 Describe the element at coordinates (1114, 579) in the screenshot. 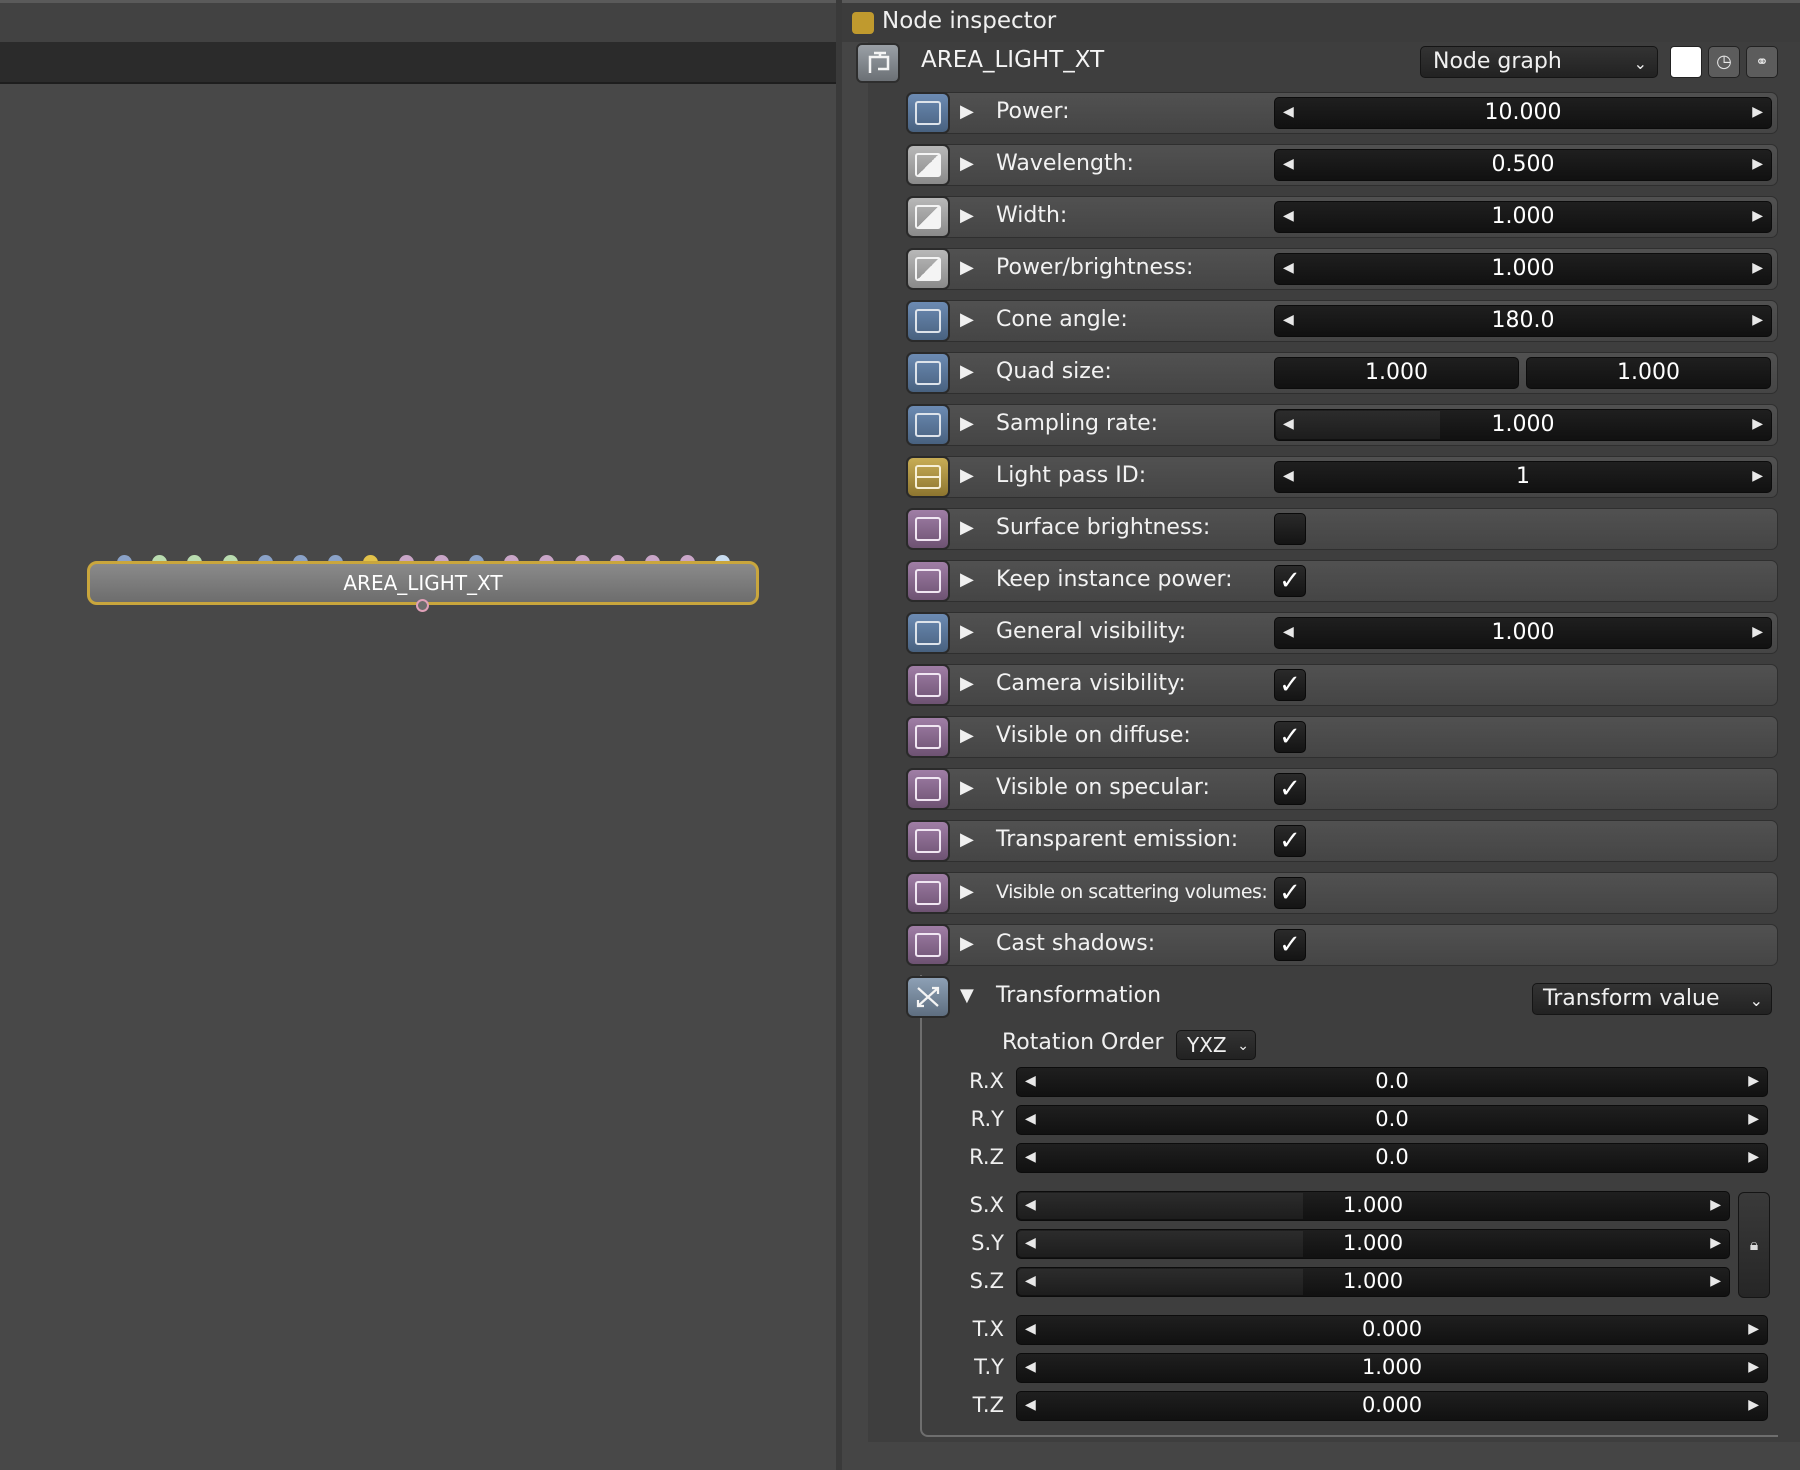

I see `param-label: Keep instance power:` at that location.